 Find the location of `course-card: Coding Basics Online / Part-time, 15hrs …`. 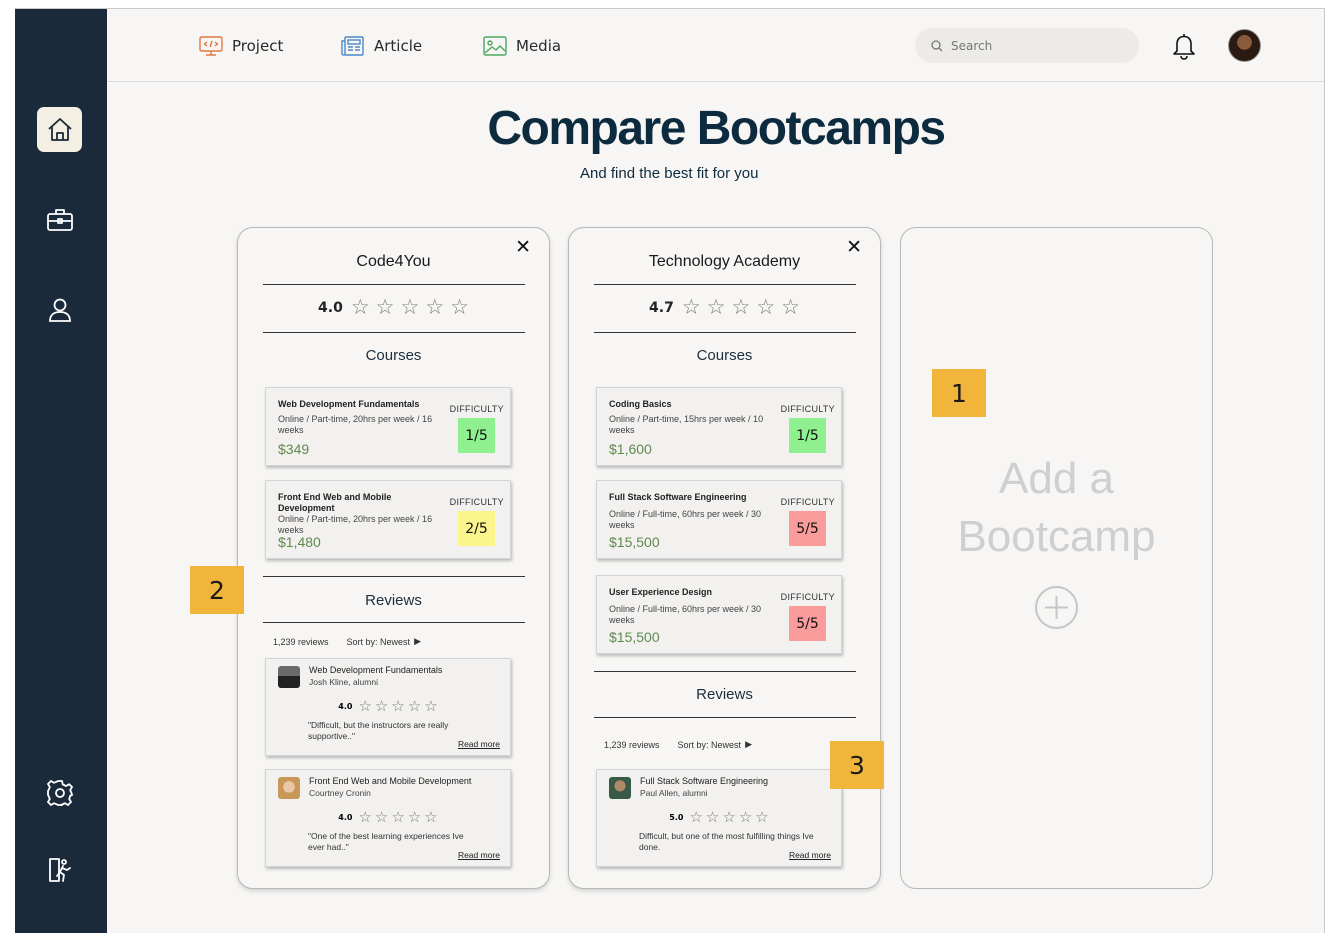

course-card: Coding Basics Online / Part-time, 15hrs … is located at coordinates (719, 426).